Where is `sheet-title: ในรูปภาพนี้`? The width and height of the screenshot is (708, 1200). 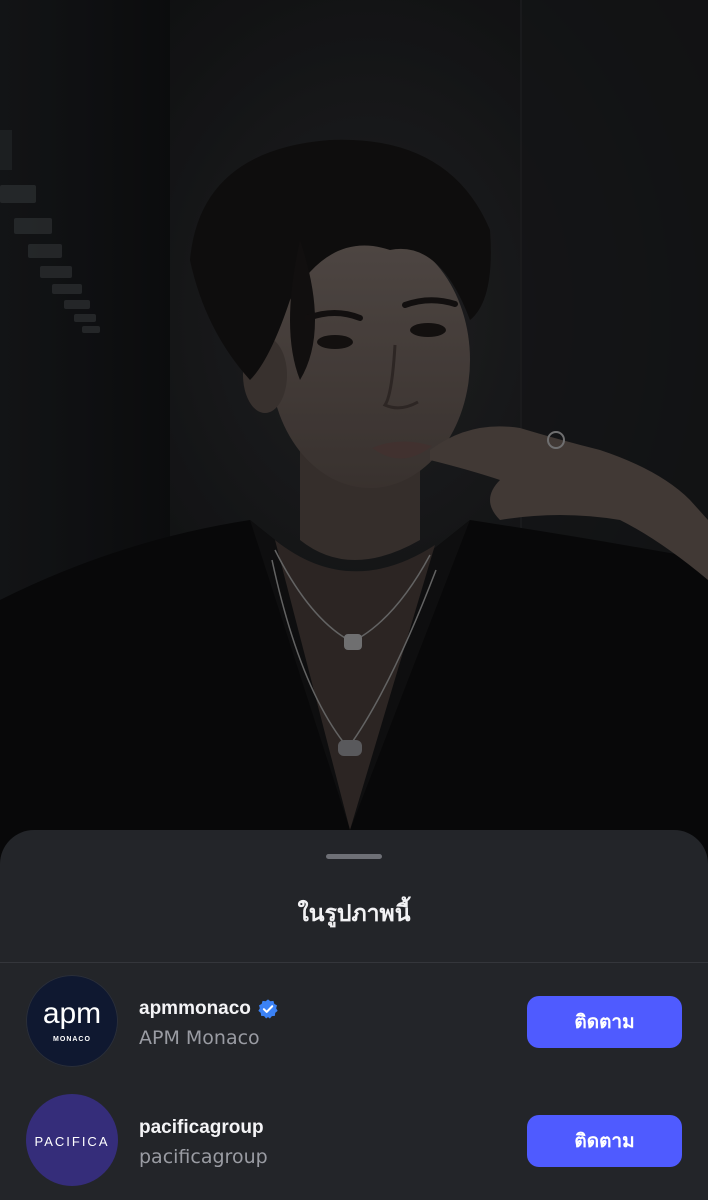
sheet-title: ในรูปภาพนี้ is located at coordinates (354, 914).